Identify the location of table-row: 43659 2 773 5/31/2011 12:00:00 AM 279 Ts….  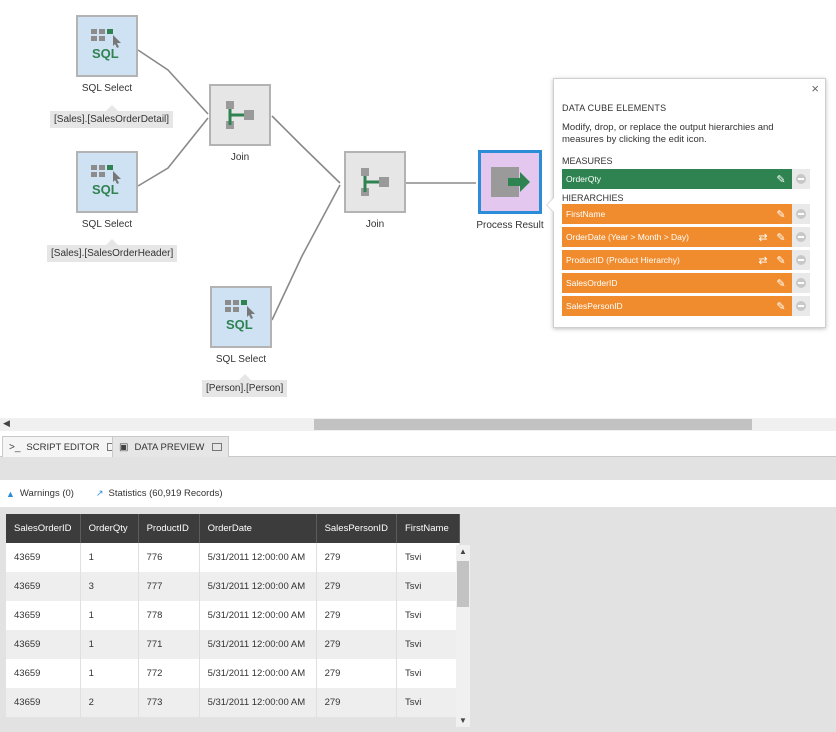
(233, 702).